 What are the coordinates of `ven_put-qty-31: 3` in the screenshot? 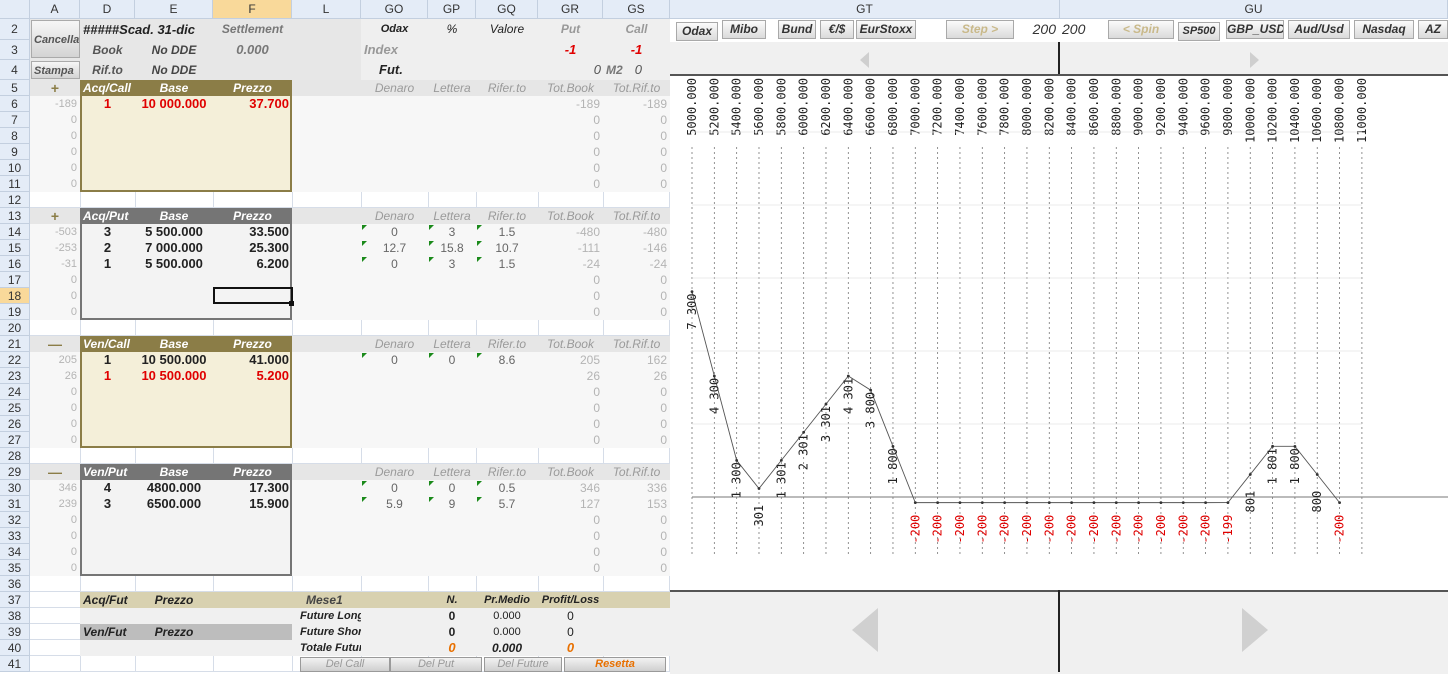 It's located at (107, 504).